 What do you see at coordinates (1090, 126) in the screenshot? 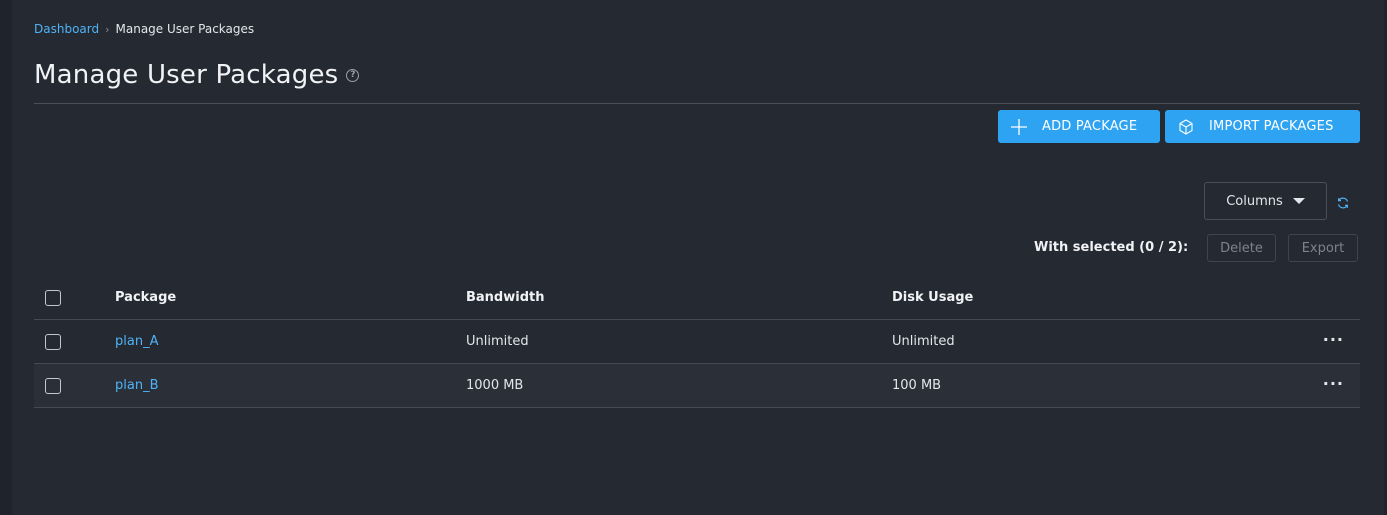
I see `add-package-label: ADD PACKAGE` at bounding box center [1090, 126].